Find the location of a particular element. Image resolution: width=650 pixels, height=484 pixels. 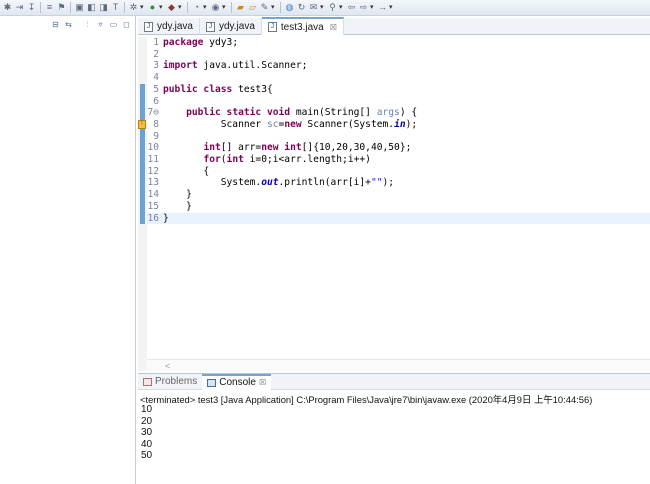

tab-ydy-java-2: J ydy.java is located at coordinates (231, 26).